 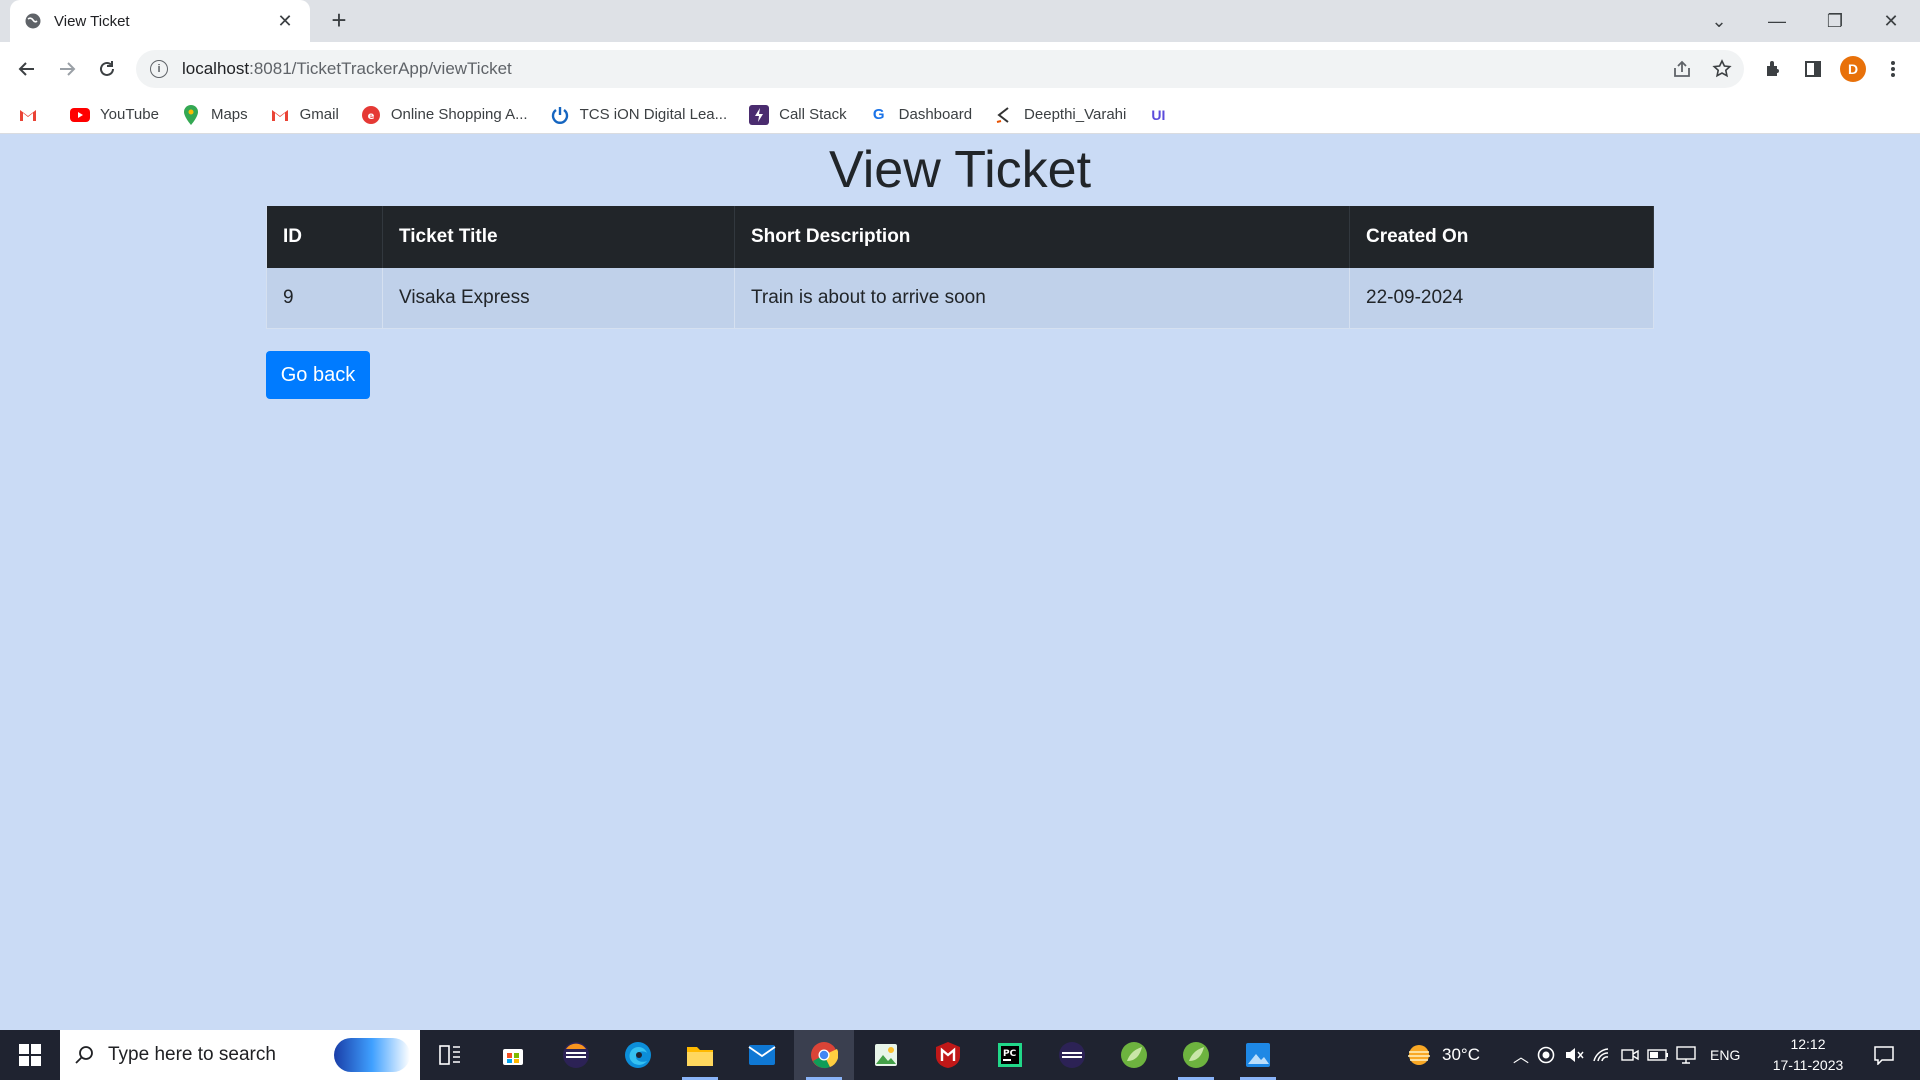 I want to click on photos-icon, so click(x=886, y=1055).